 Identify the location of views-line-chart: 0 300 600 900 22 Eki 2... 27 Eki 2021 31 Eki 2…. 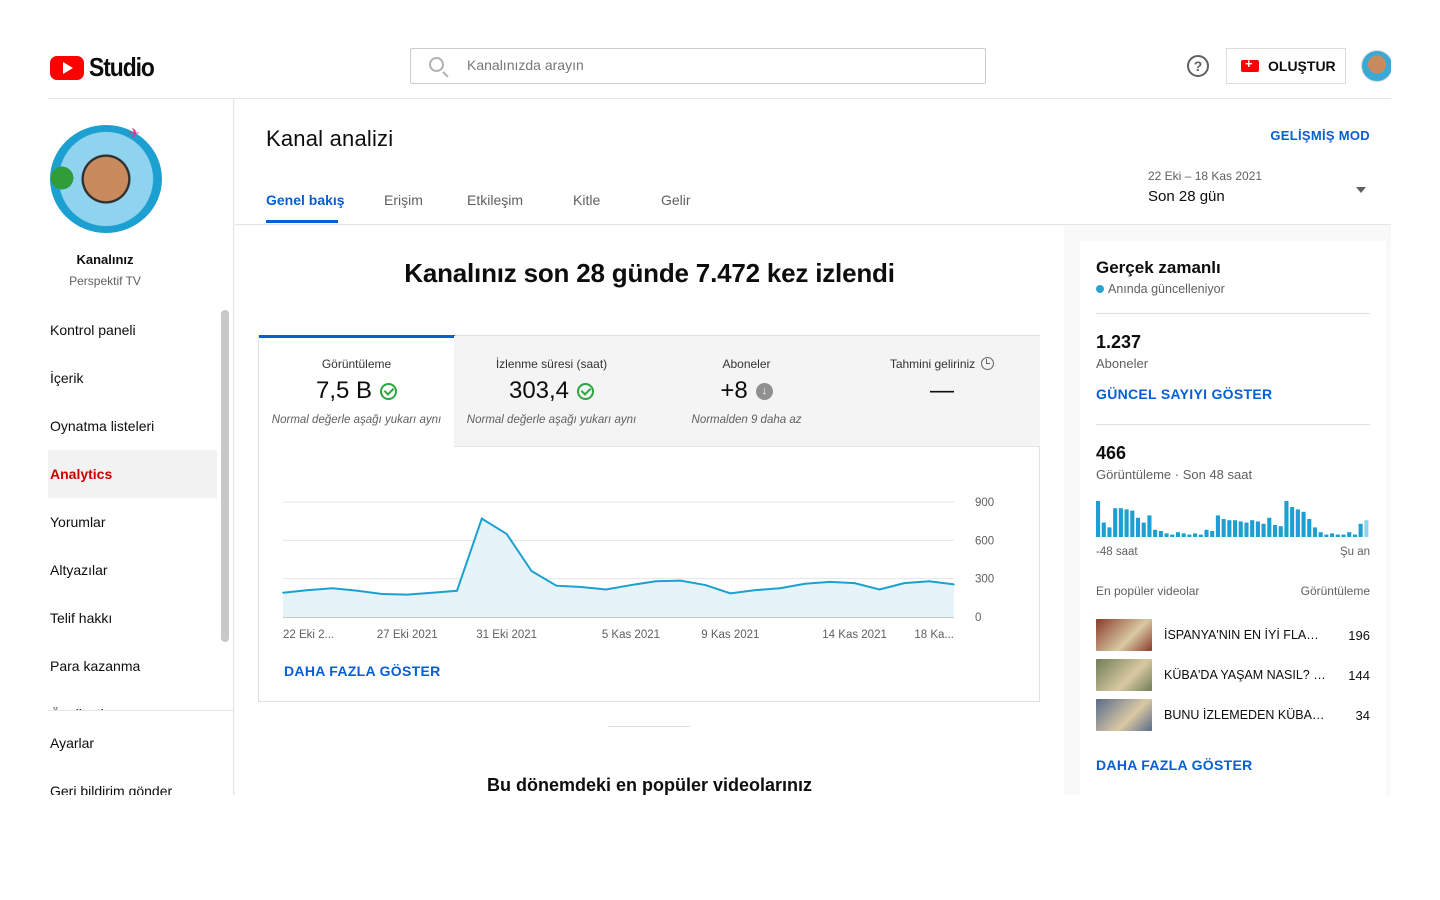
(649, 566).